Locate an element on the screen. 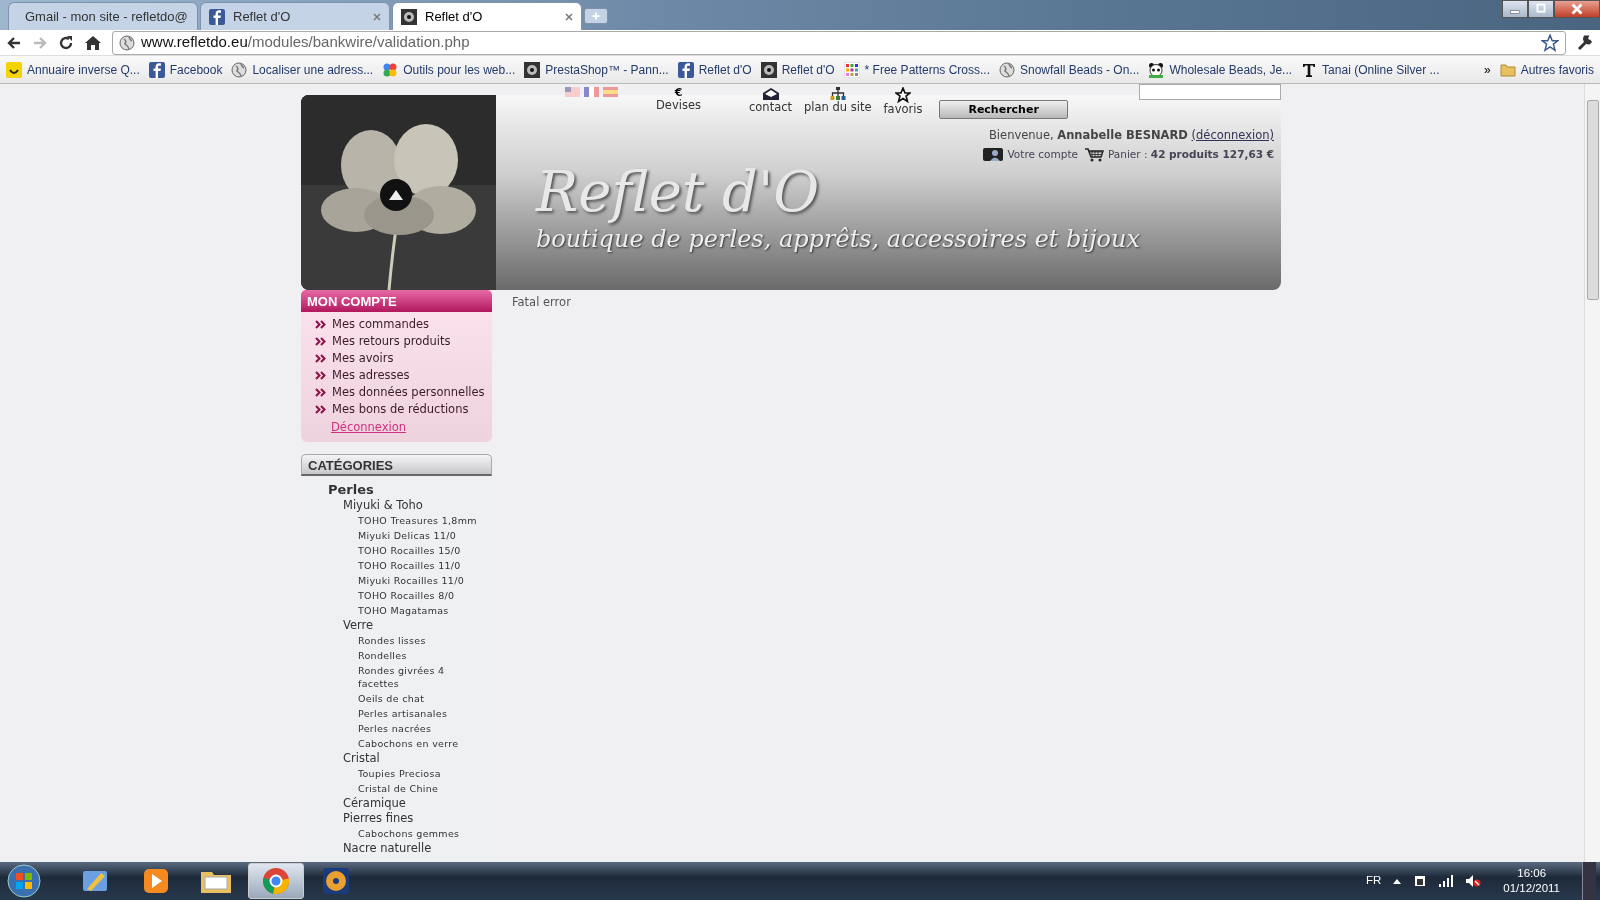 This screenshot has height=900, width=1600. category-link: TOHO Magatamas is located at coordinates (396, 611).